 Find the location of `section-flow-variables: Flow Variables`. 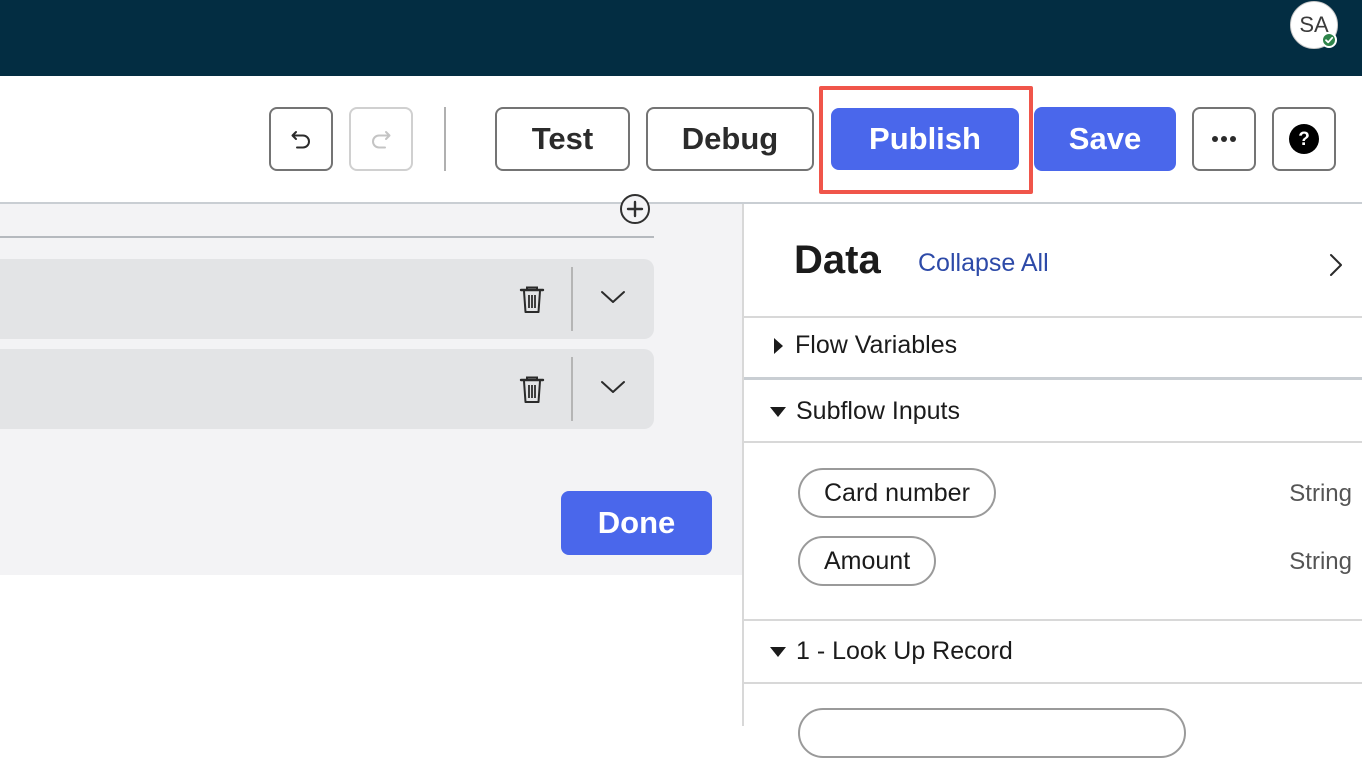

section-flow-variables: Flow Variables is located at coordinates (863, 345).